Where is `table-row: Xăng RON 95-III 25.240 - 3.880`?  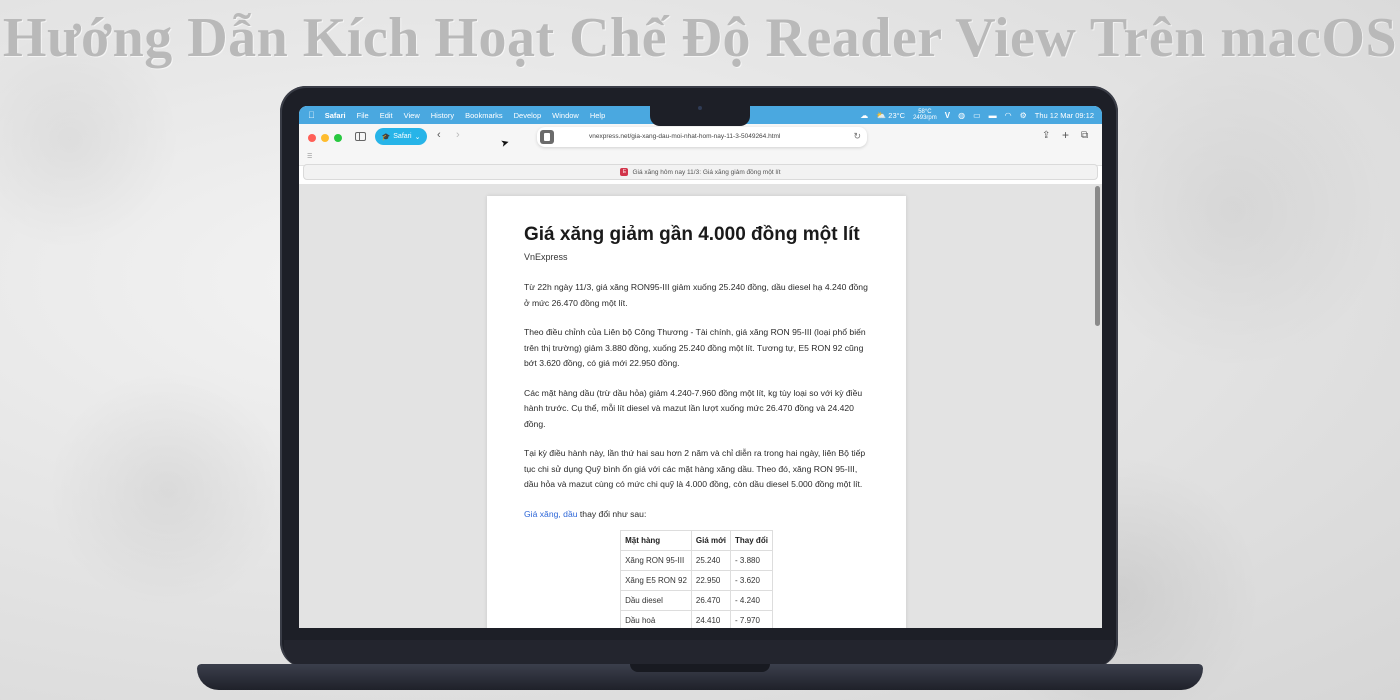 table-row: Xăng RON 95-III 25.240 - 3.880 is located at coordinates (696, 560).